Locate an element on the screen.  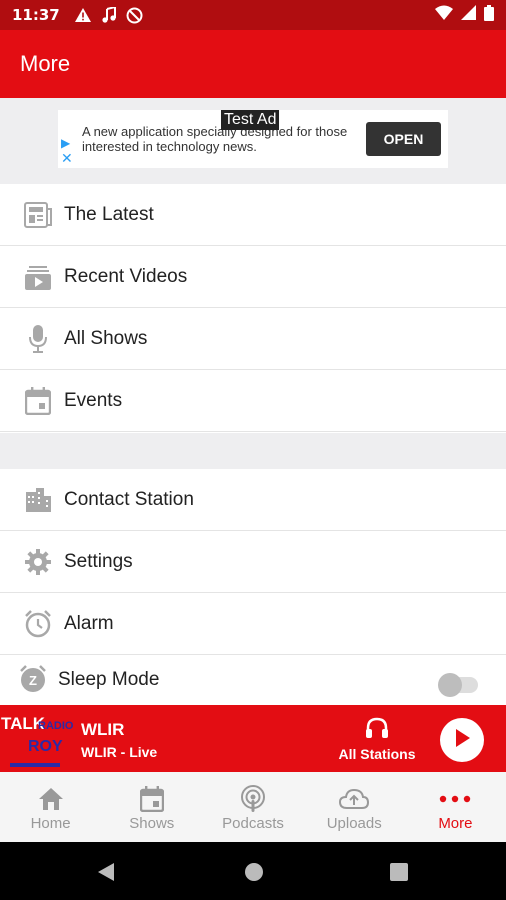
menu-item-label: Settings is located at coordinates (98, 561).